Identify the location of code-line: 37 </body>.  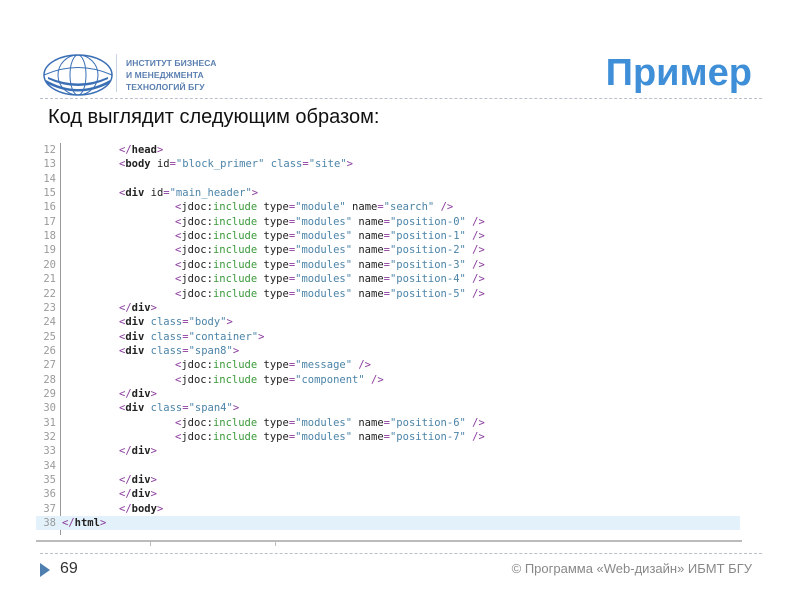
(388, 509).